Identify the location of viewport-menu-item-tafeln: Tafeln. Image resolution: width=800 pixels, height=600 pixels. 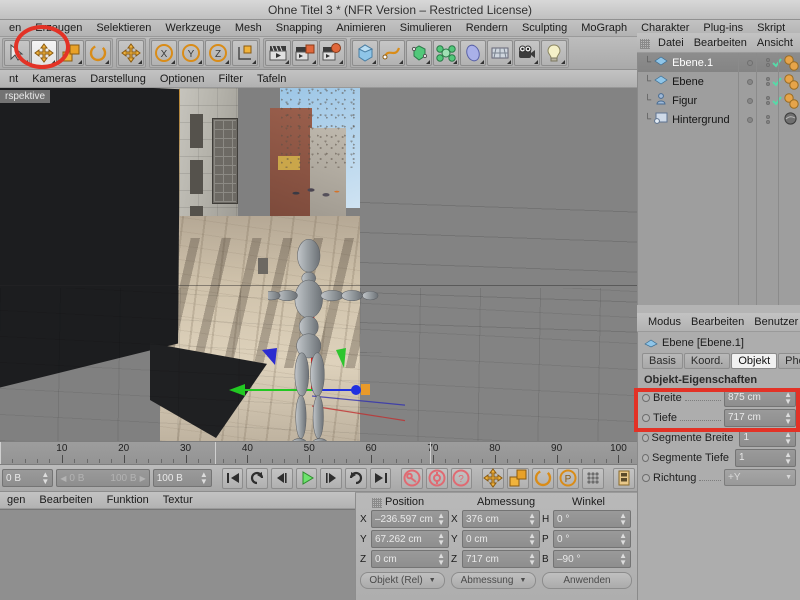
(271, 78).